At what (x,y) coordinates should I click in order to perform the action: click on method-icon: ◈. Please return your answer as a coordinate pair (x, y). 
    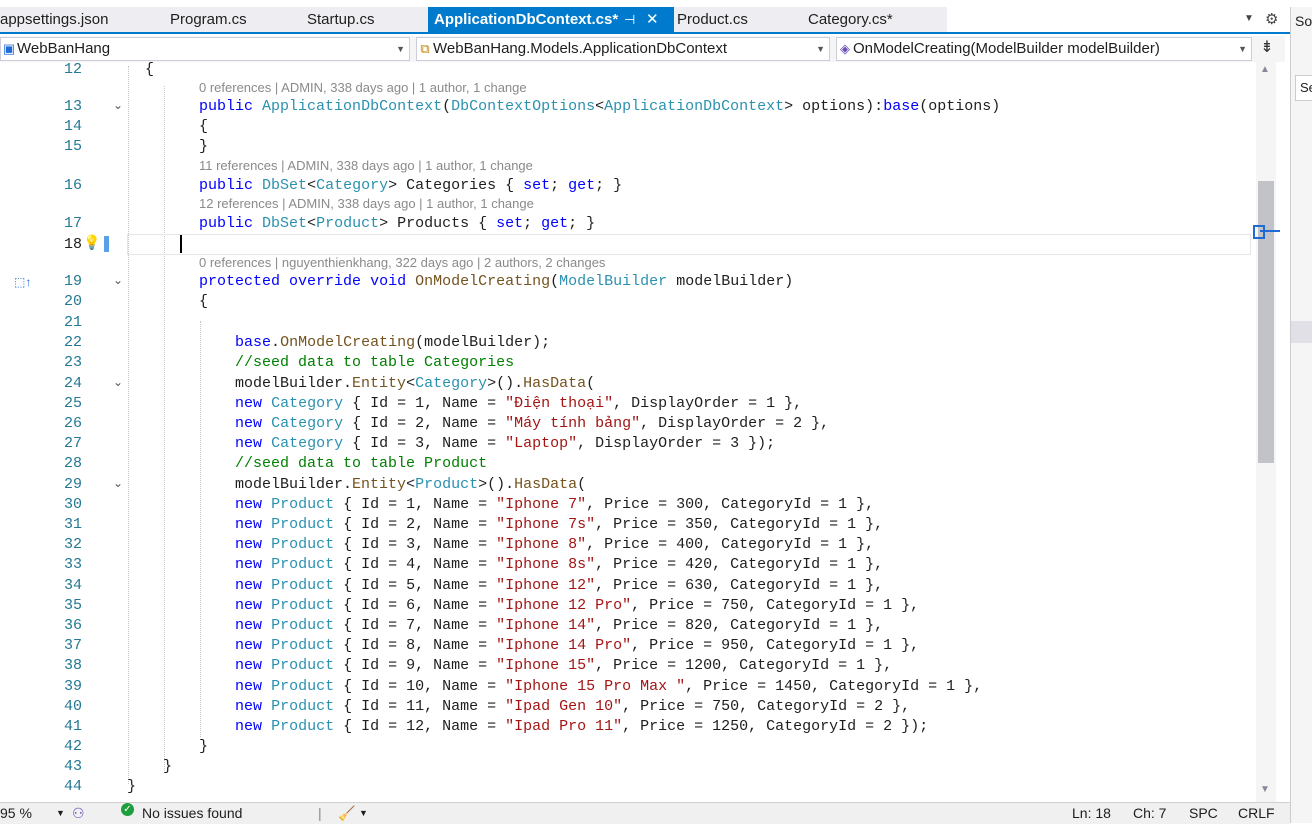
    Looking at the image, I should click on (845, 48).